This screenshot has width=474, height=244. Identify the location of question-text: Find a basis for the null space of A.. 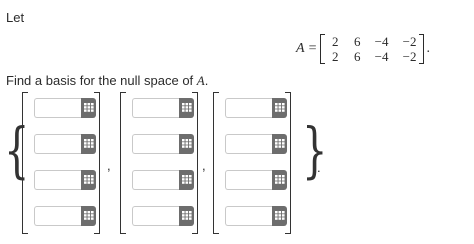
(107, 81).